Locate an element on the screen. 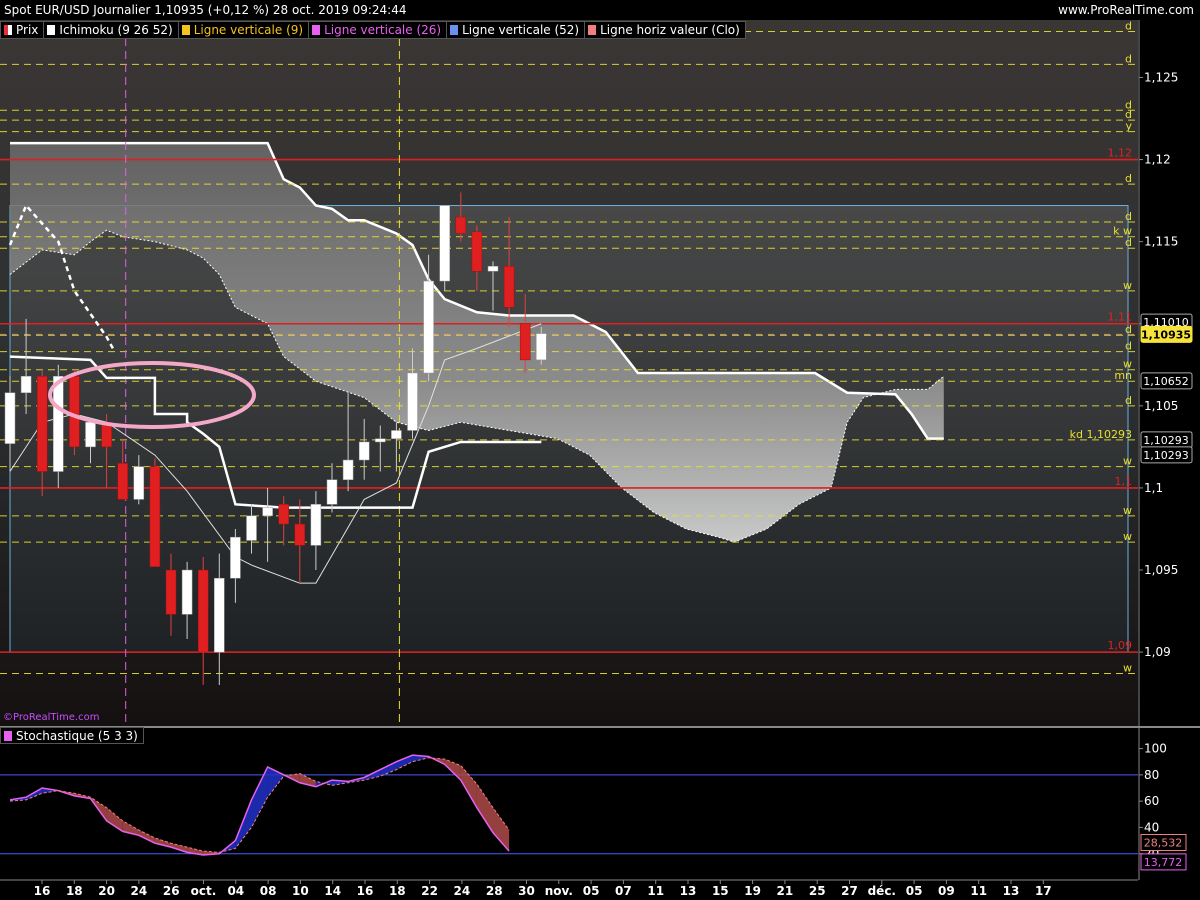 The height and width of the screenshot is (900, 1200). legend-prix: Prix is located at coordinates (22, 30).